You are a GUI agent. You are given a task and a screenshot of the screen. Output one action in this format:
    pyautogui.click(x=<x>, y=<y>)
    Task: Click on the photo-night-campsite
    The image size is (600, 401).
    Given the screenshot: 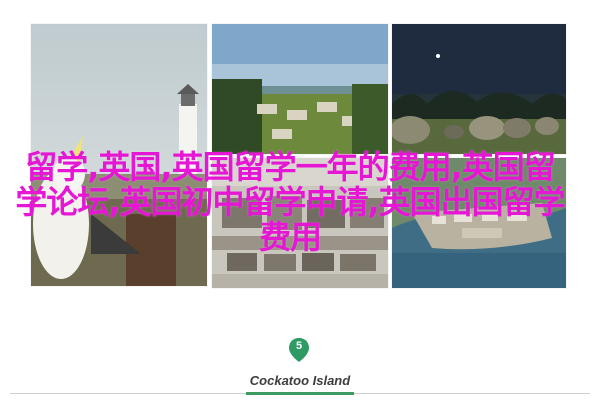 What is the action you would take?
    pyautogui.click(x=479, y=89)
    